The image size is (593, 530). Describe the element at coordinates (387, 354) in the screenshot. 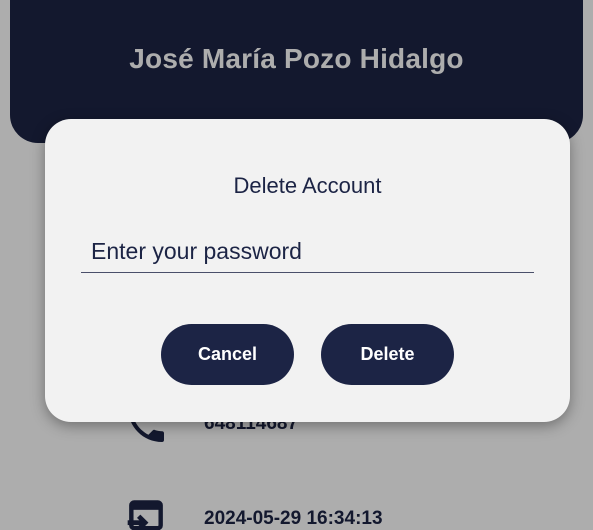

I see `delete-button: Delete` at that location.